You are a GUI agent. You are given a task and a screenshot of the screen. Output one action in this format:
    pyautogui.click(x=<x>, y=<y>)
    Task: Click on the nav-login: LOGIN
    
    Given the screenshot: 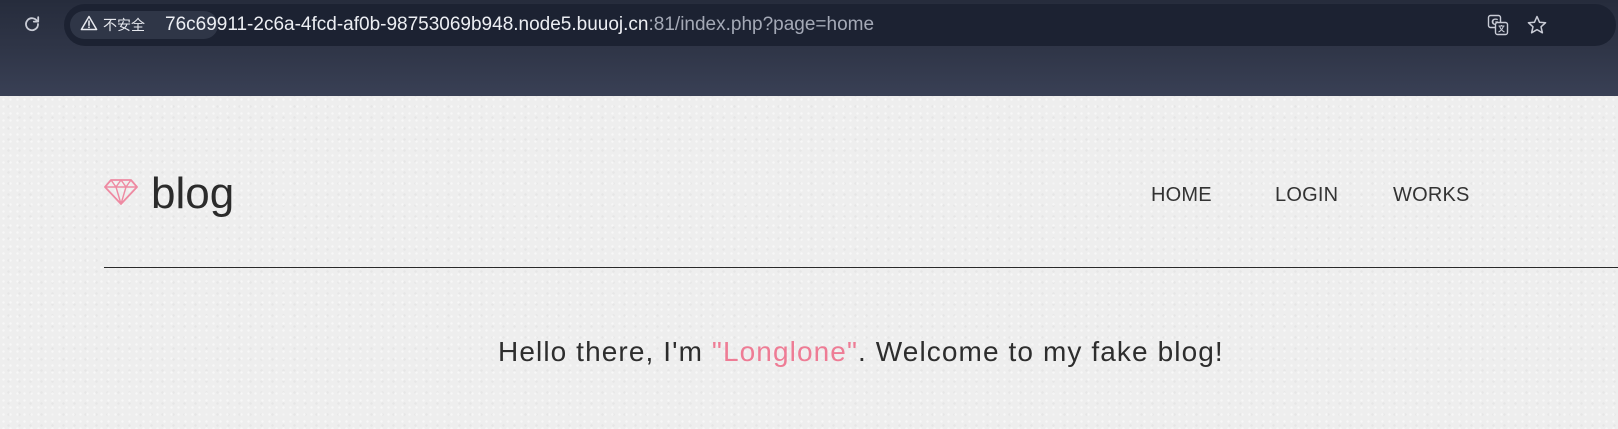 What is the action you would take?
    pyautogui.click(x=1306, y=195)
    